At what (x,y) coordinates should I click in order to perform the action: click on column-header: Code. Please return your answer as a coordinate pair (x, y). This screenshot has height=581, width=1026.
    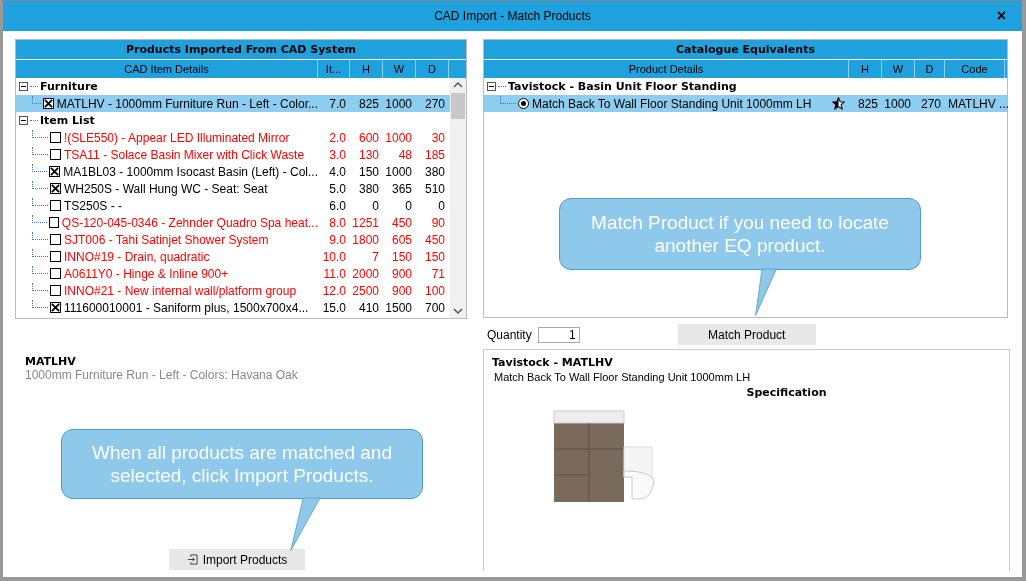
    Looking at the image, I should click on (975, 69).